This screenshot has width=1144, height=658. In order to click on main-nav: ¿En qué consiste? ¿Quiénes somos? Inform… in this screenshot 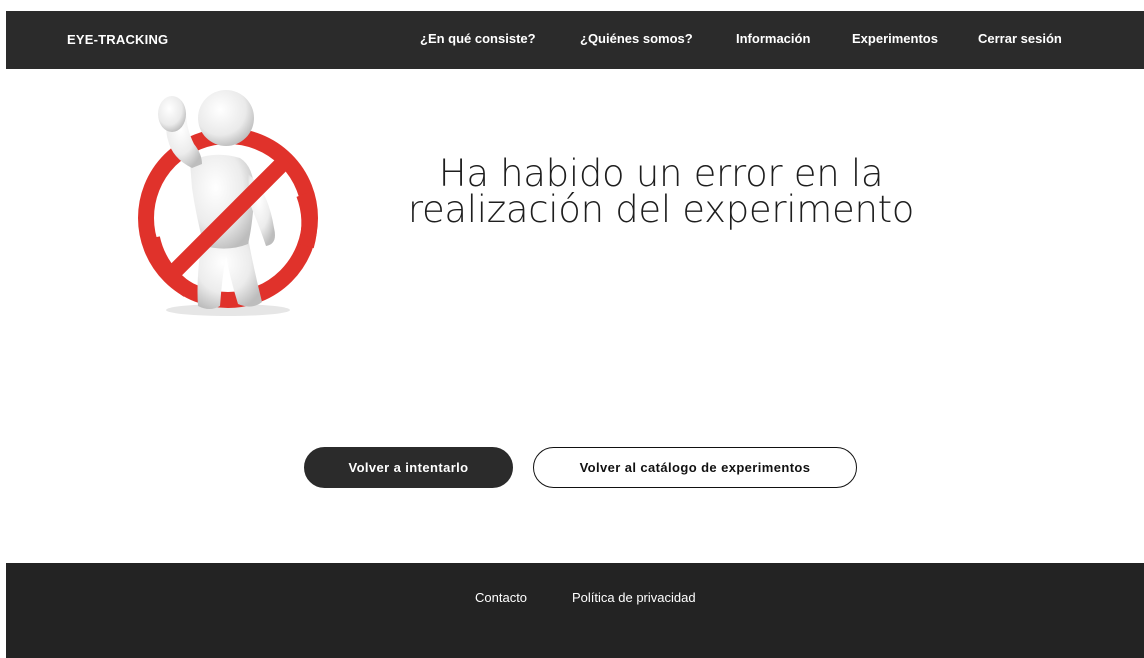, I will do `click(575, 40)`.